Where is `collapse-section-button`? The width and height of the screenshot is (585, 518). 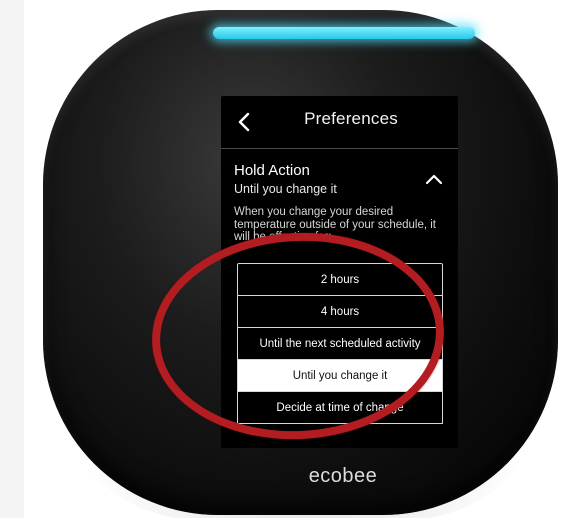
collapse-section-button is located at coordinates (434, 179).